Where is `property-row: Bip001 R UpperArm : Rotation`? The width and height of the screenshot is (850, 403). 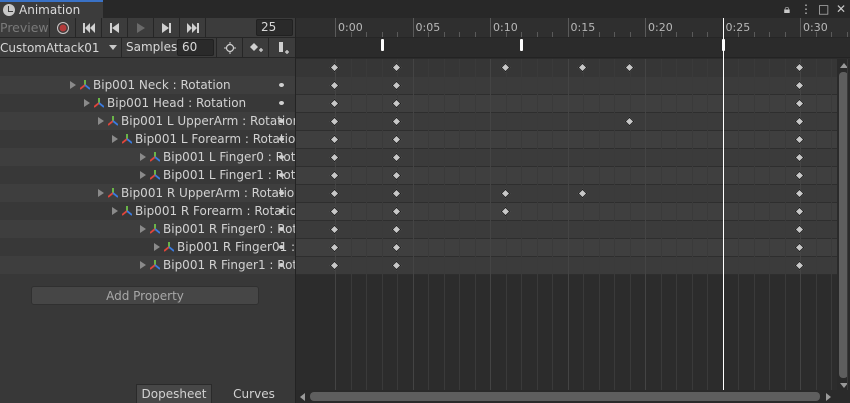 property-row: Bip001 R UpperArm : Rotation is located at coordinates (148, 193).